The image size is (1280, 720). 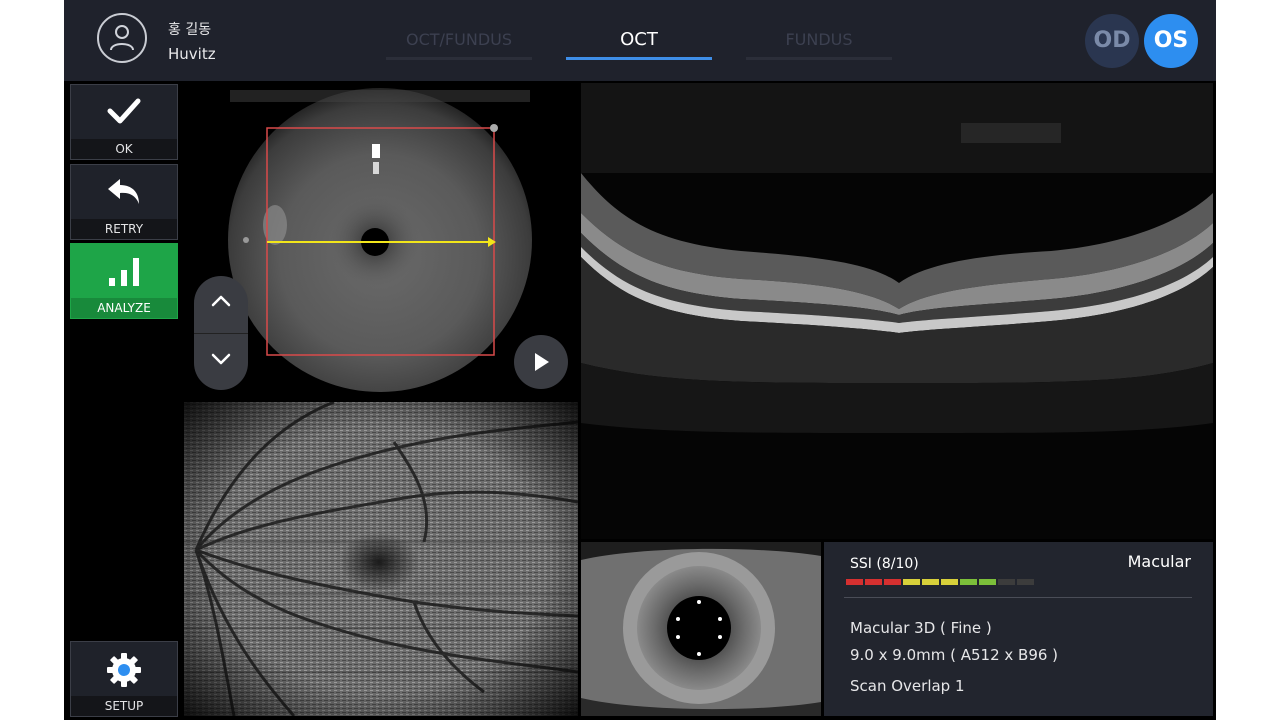 I want to click on play-button, so click(x=541, y=362).